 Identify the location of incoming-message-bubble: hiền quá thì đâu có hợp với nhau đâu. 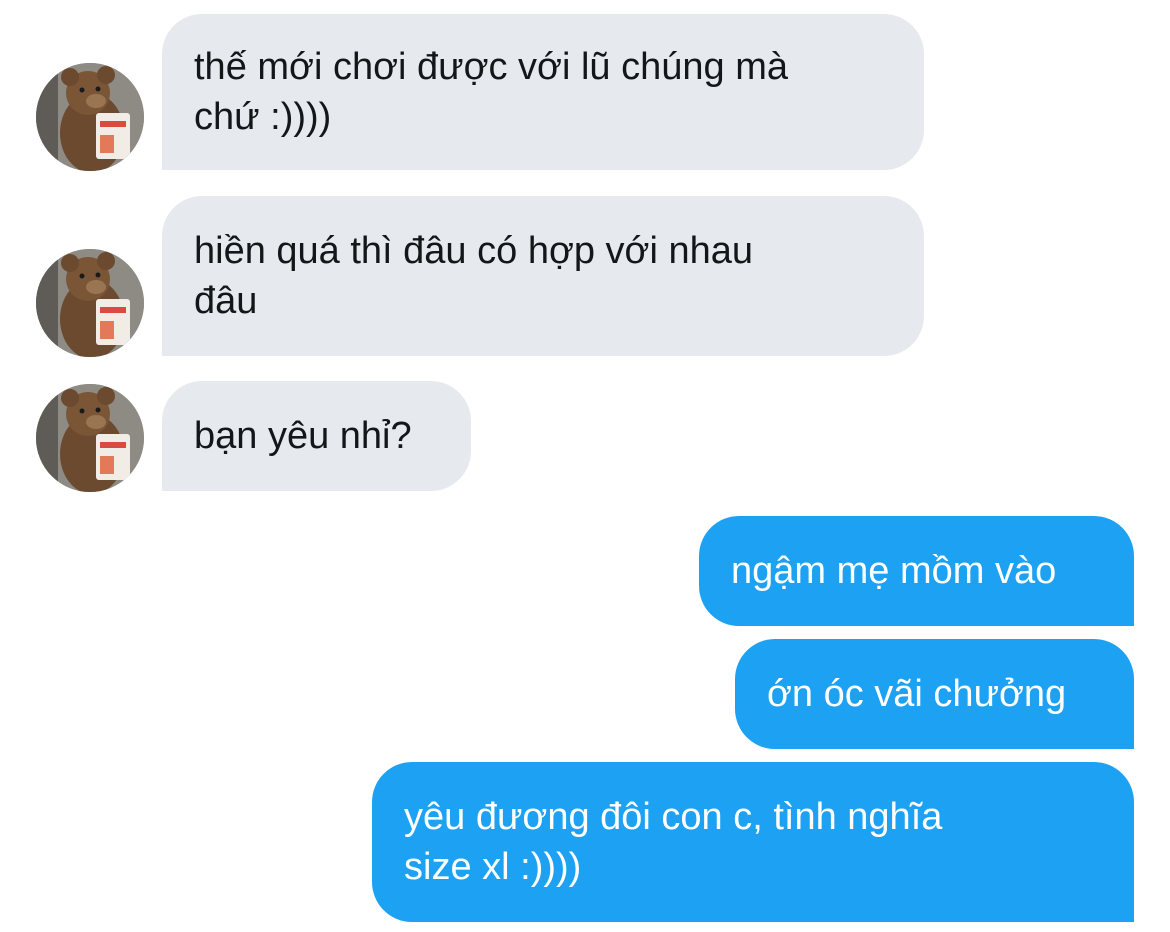
(543, 276).